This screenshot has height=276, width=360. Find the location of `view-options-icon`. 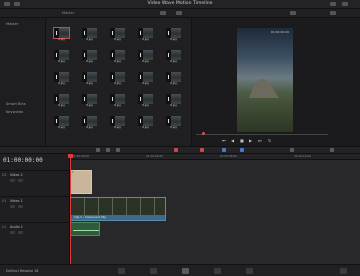

view-options-icon is located at coordinates (163, 13).